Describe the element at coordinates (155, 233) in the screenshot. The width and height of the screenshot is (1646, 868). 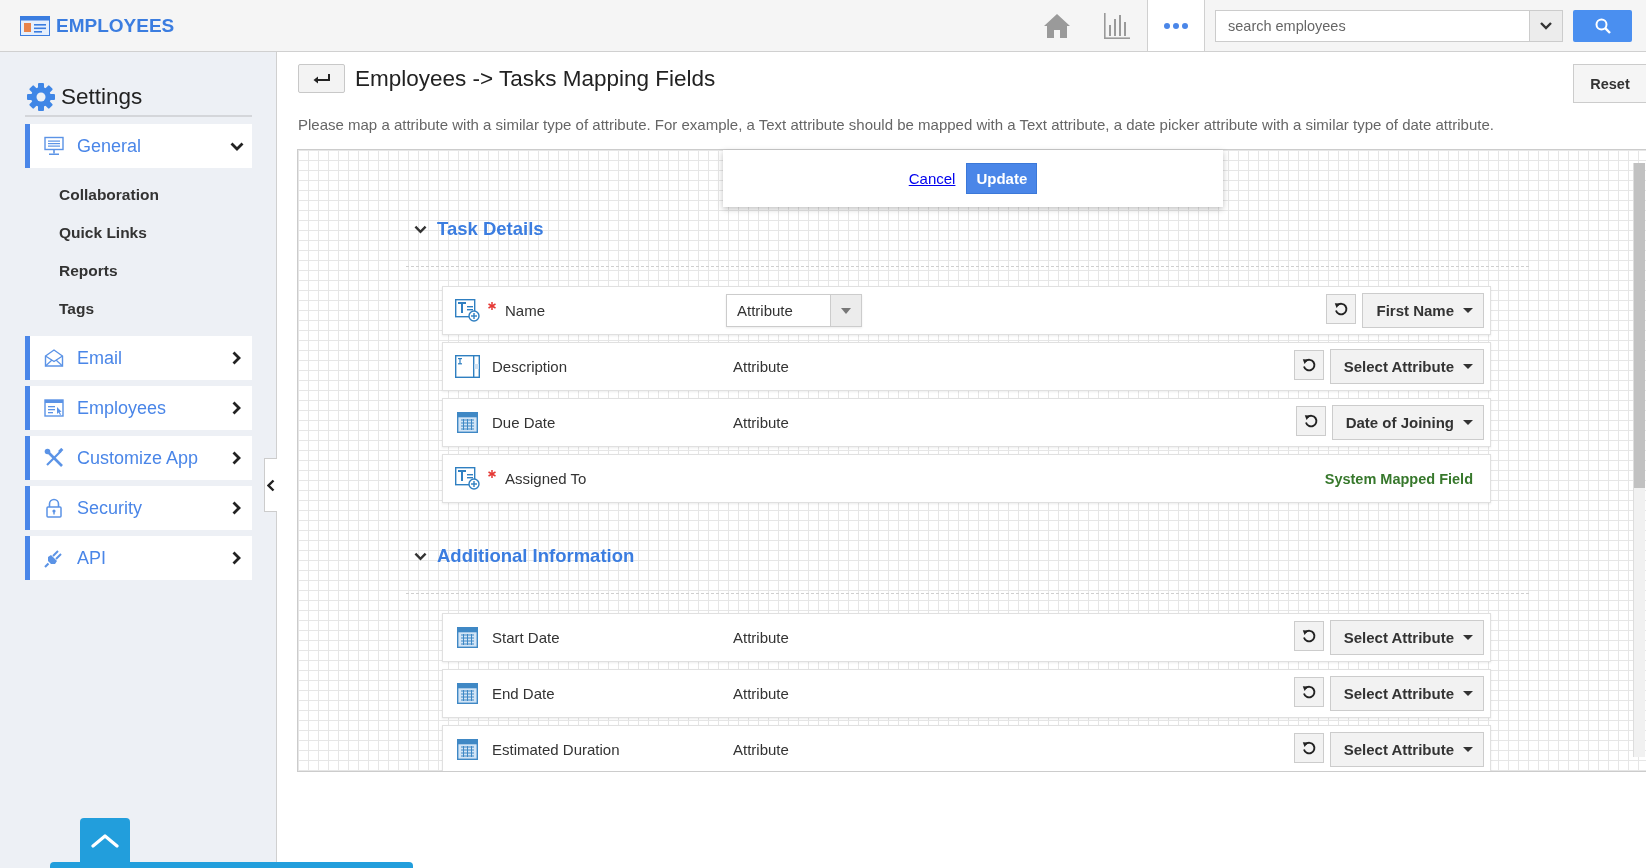
I see `sidebar-subitem: Quick Links` at that location.